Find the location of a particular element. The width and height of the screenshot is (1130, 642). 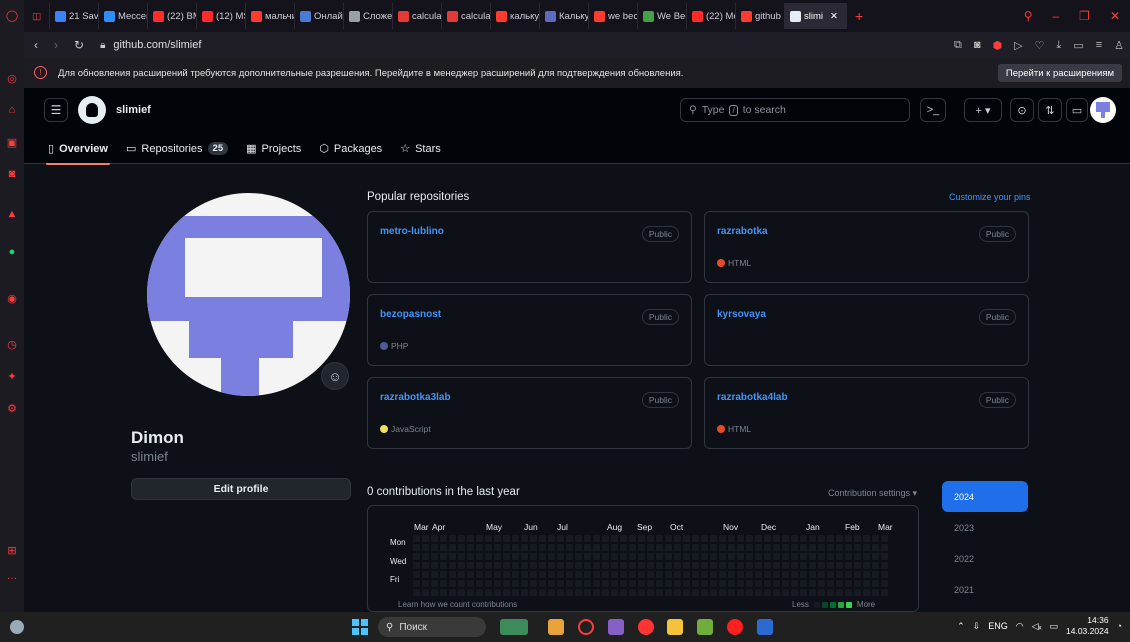

inbox-button: ▭ is located at coordinates (1077, 110).